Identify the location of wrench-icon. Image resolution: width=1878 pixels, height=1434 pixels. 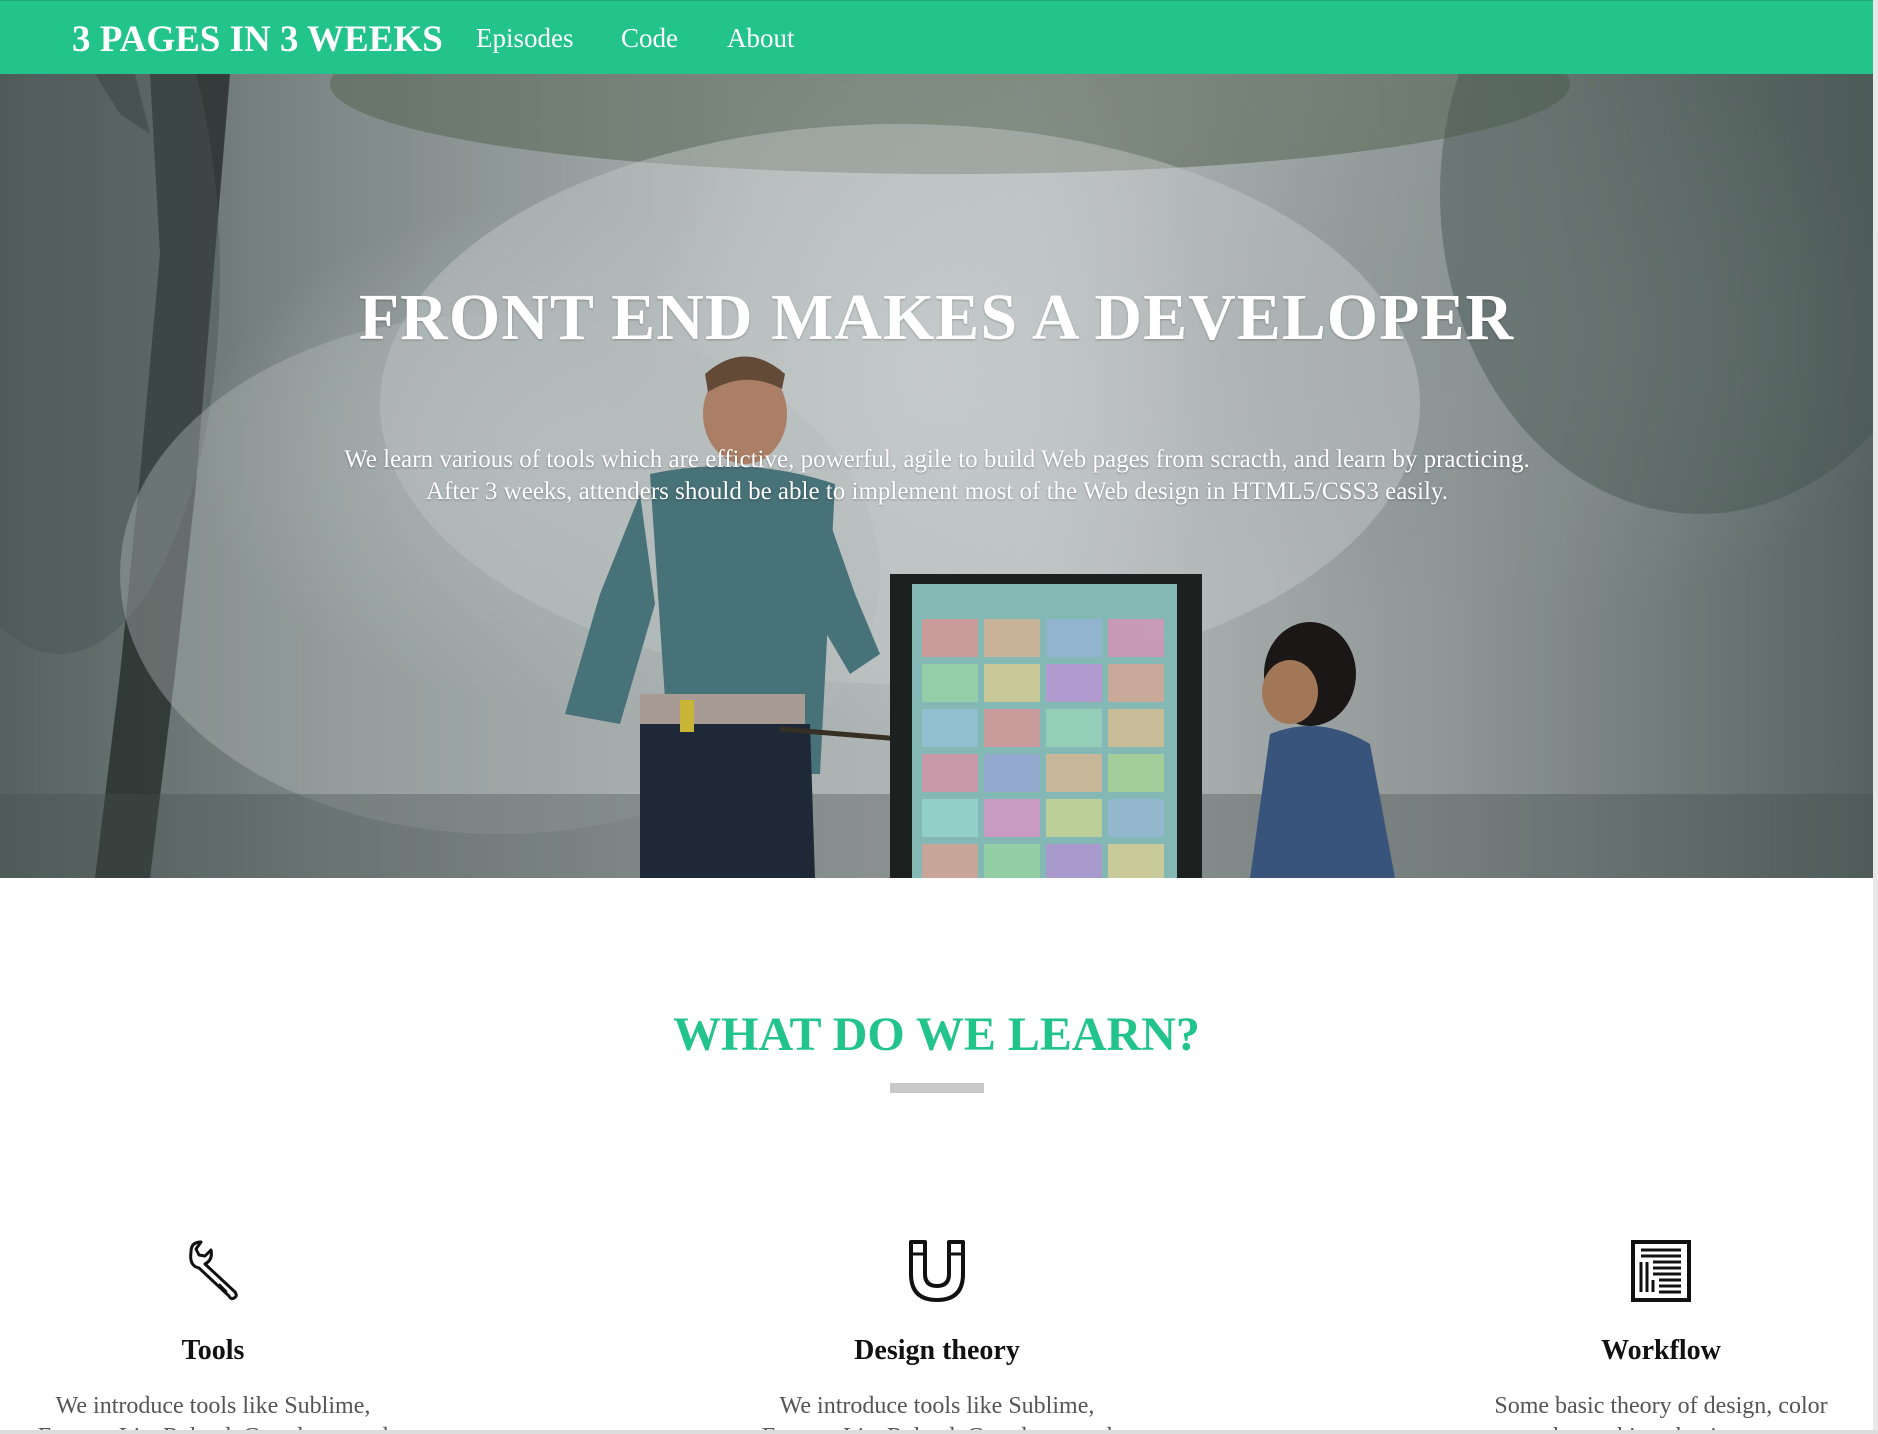
(213, 1270).